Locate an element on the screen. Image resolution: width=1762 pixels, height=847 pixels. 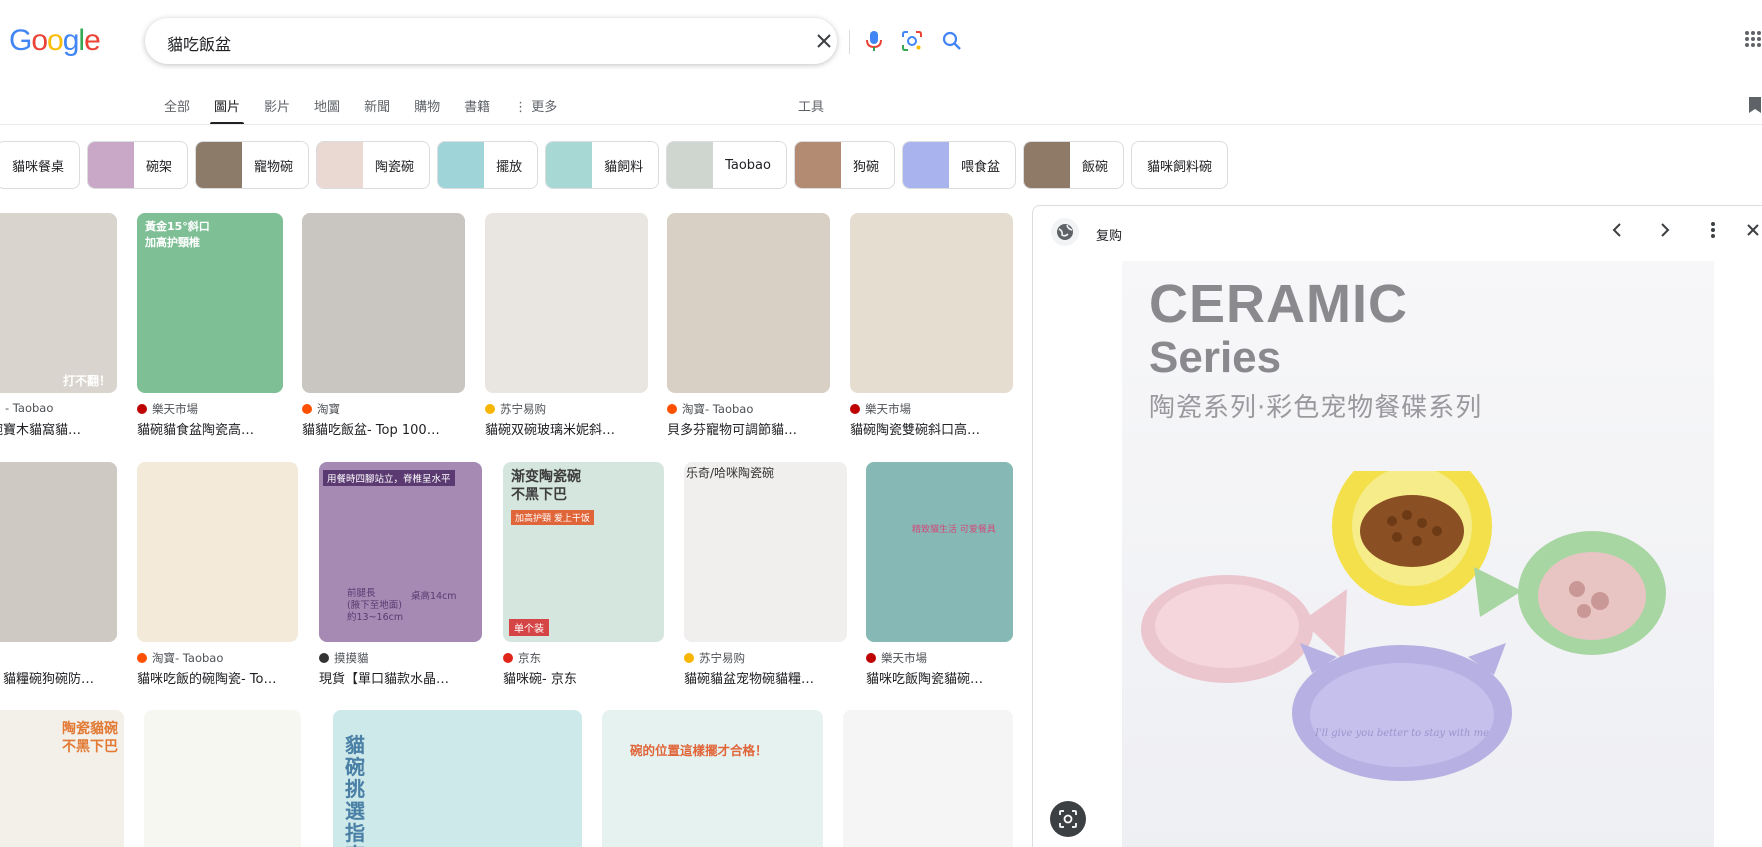
tab-0: 全部 is located at coordinates (177, 109).